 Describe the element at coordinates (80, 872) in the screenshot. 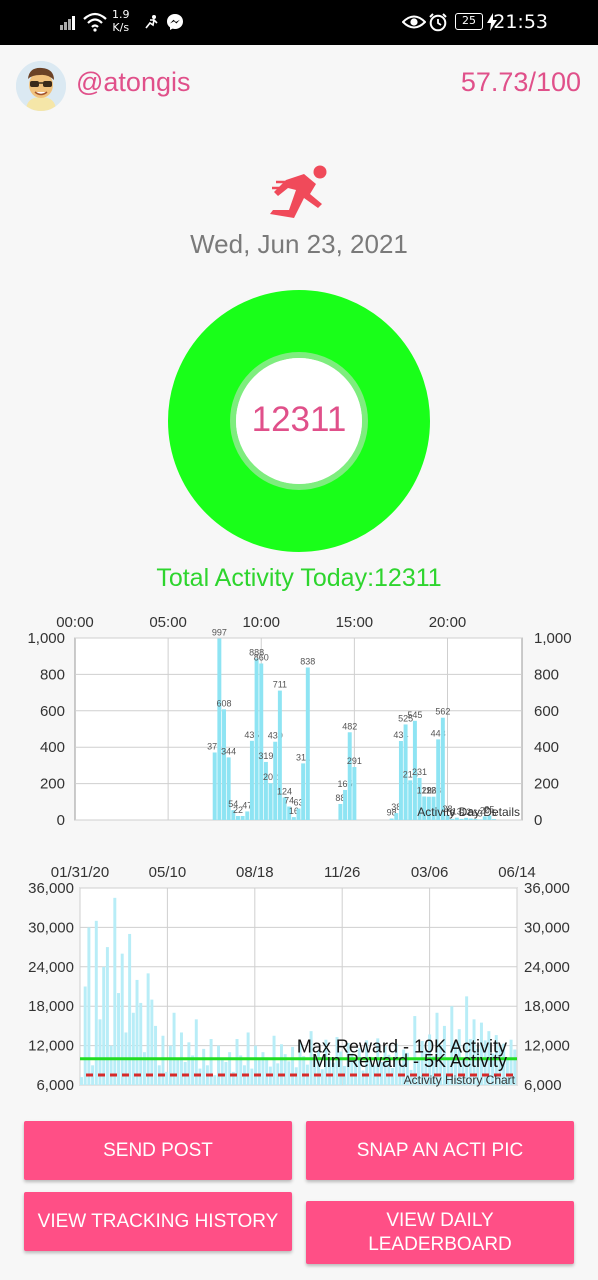

I see `x-tick-label: 01/31/20` at that location.